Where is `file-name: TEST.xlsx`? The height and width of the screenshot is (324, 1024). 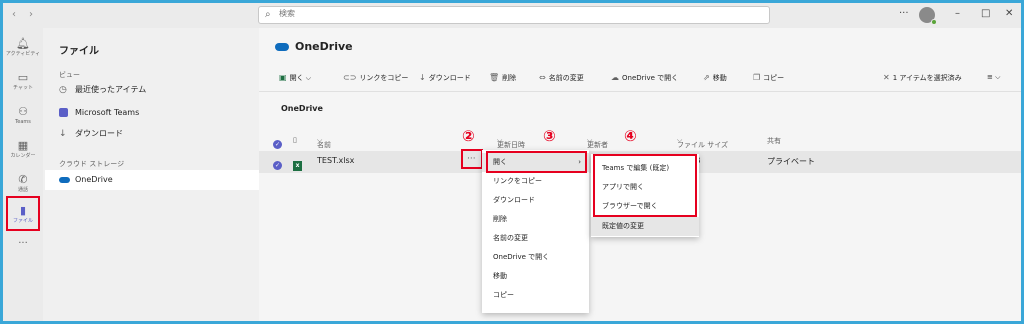
file-name: TEST.xlsx is located at coordinates (335, 160).